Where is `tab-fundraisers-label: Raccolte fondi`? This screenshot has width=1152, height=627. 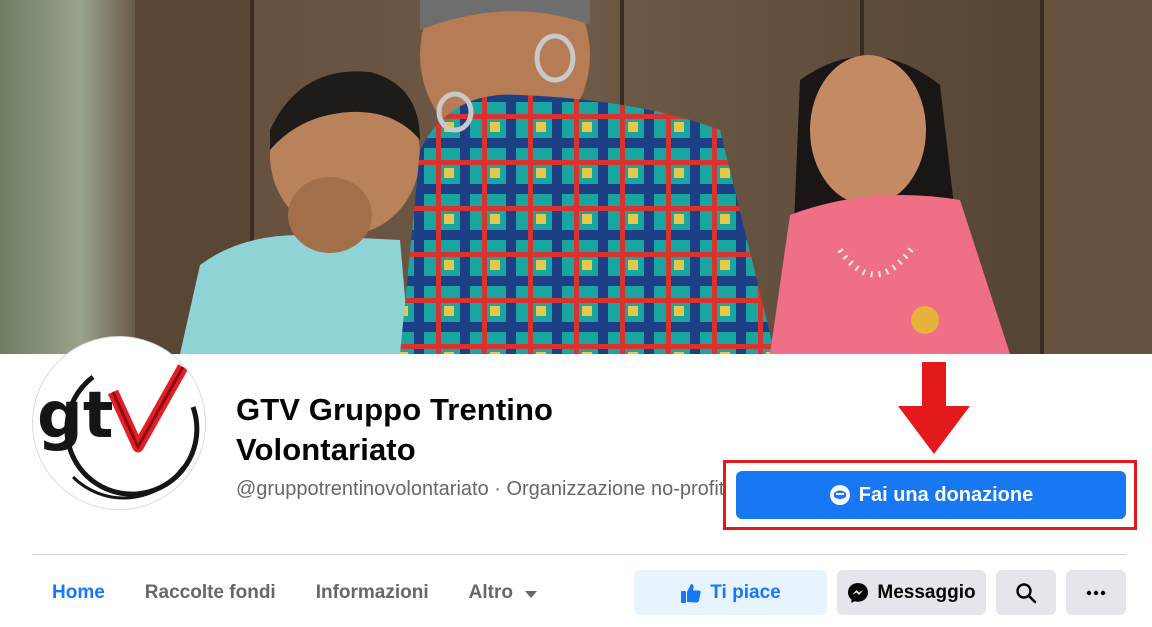 tab-fundraisers-label: Raccolte fondi is located at coordinates (210, 592).